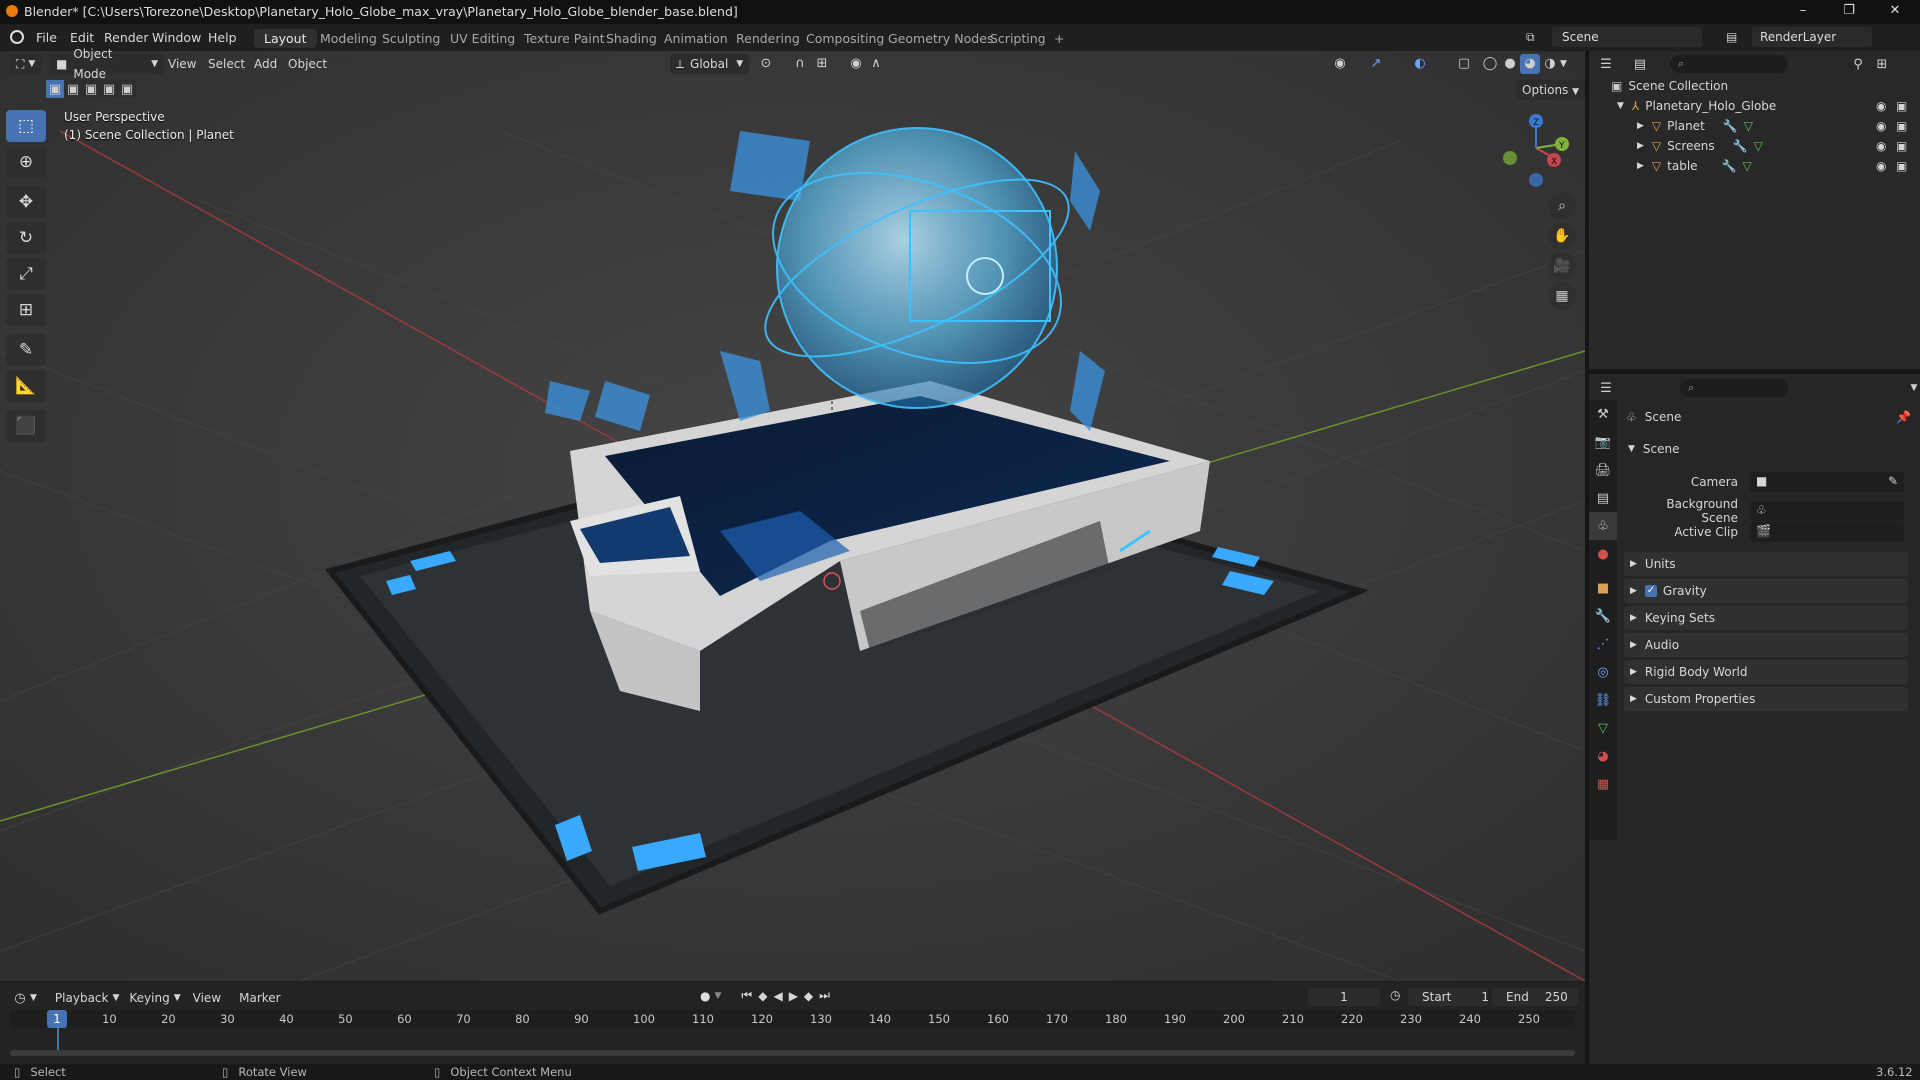 This screenshot has height=1080, width=1920. Describe the element at coordinates (55, 89) in the screenshot. I see `select-new-icon: ▣` at that location.